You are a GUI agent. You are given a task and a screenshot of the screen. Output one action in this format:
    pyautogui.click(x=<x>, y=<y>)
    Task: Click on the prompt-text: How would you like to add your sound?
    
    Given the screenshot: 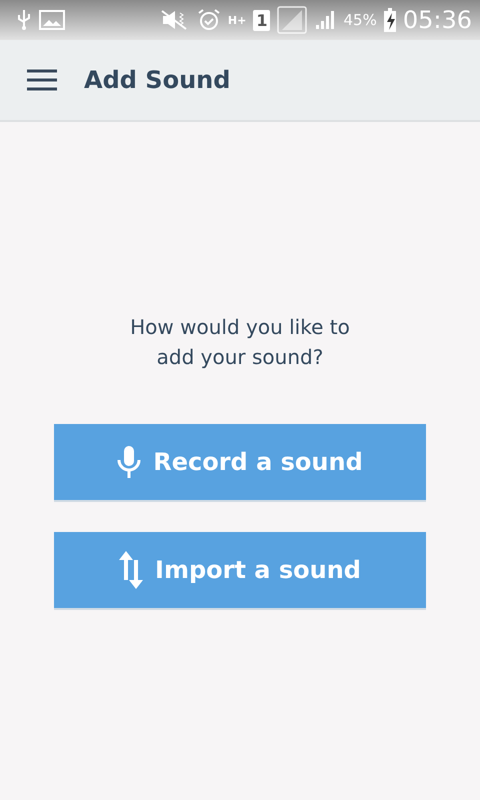 What is the action you would take?
    pyautogui.click(x=240, y=342)
    